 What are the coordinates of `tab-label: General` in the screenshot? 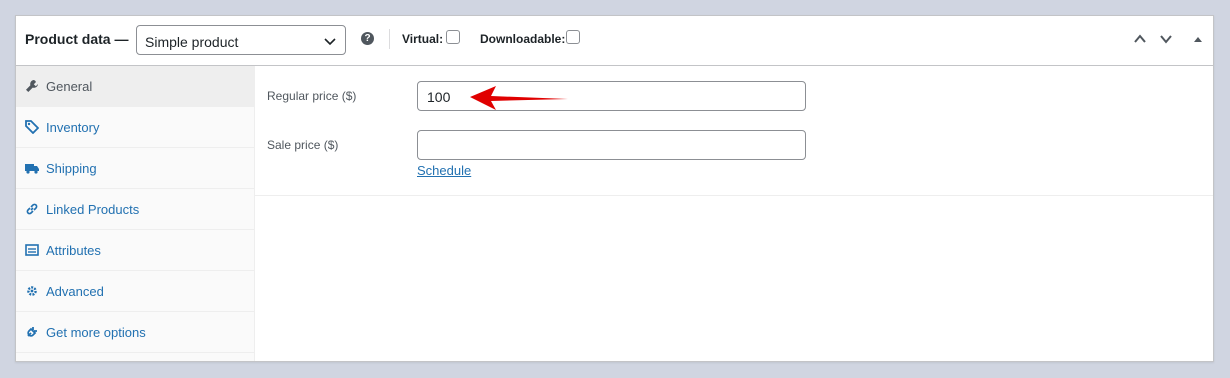 It's located at (69, 86).